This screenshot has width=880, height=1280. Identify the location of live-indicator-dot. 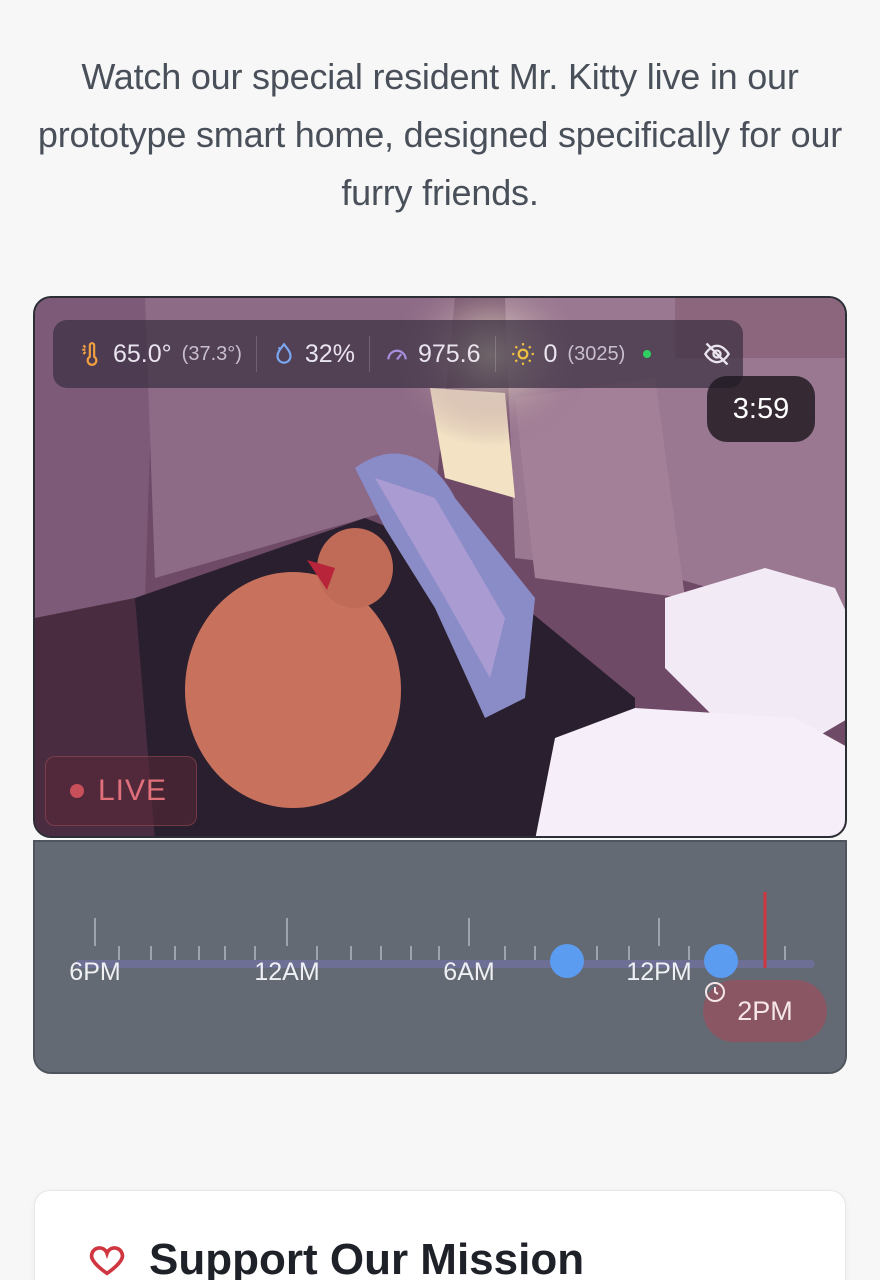
(77, 791).